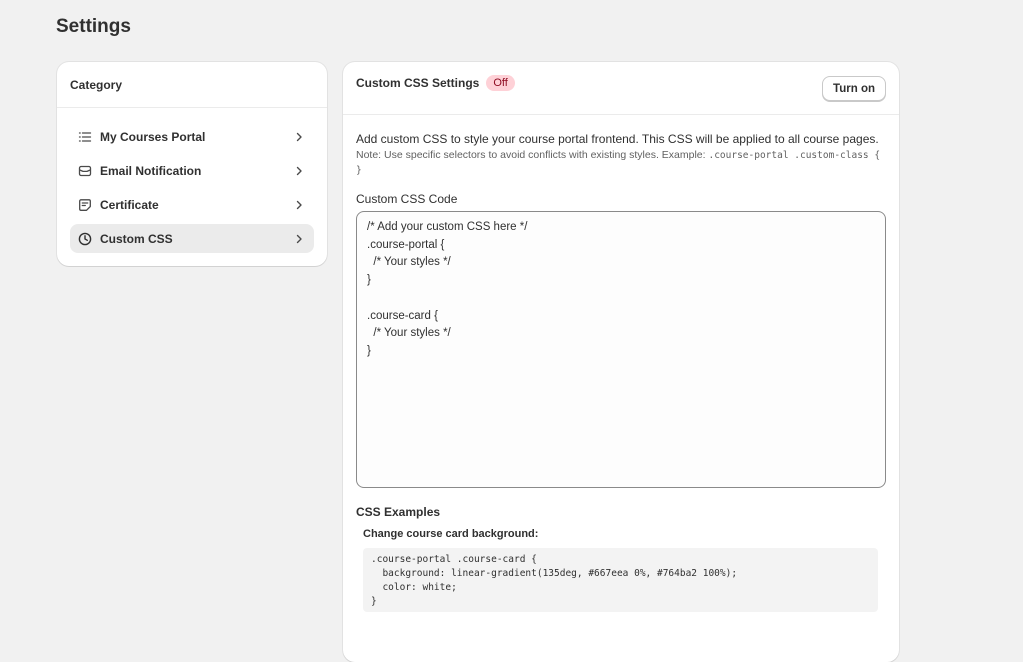  Describe the element at coordinates (129, 204) in the screenshot. I see `sidebar-item-label: Certificate` at that location.